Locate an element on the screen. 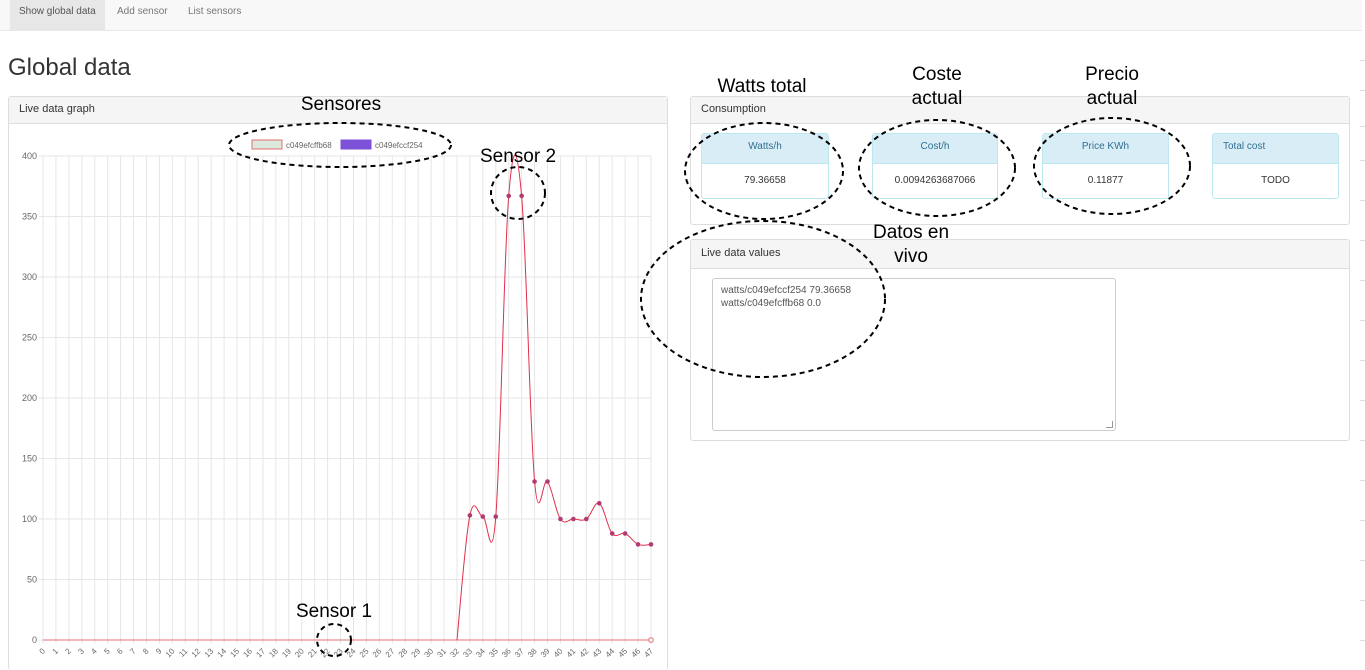 This screenshot has height=670, width=1365. annotation-coste-line1: Coste is located at coordinates (937, 74).